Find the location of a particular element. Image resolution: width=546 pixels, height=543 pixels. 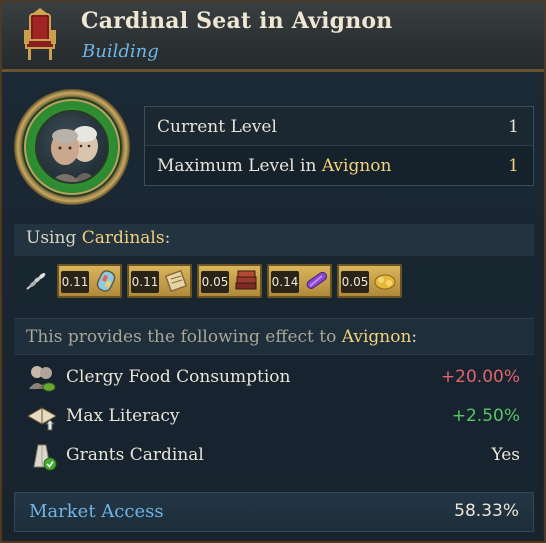

good-stained-glass: 0.11 is located at coordinates (89, 281).